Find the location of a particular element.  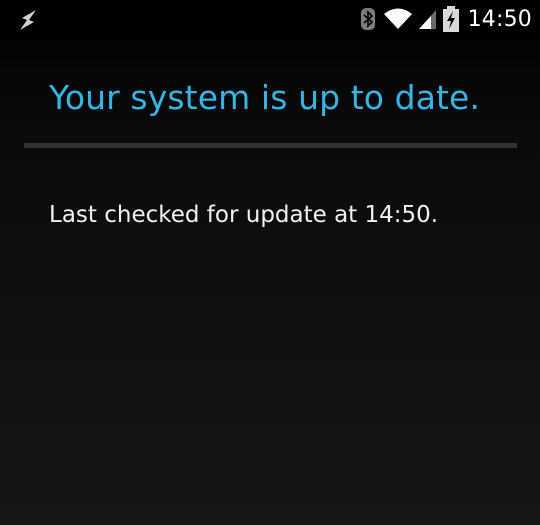

title-divider is located at coordinates (270, 145).